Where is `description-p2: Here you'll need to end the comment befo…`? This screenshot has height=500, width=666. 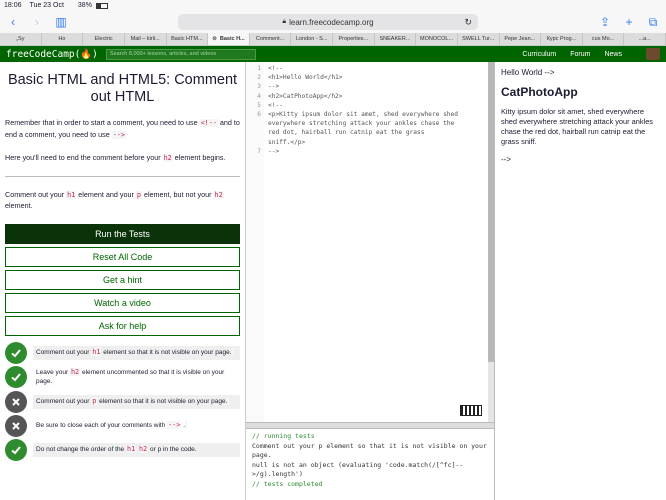 description-p2: Here you'll need to end the comment befo… is located at coordinates (122, 158).